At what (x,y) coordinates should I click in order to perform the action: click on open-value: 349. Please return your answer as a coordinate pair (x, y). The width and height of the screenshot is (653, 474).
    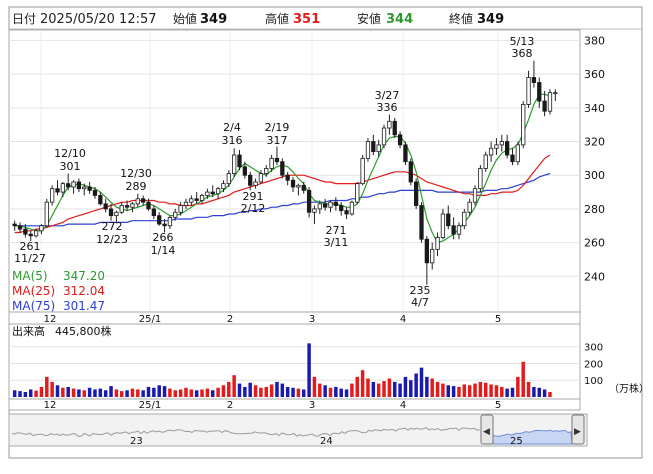
    Looking at the image, I should click on (213, 19).